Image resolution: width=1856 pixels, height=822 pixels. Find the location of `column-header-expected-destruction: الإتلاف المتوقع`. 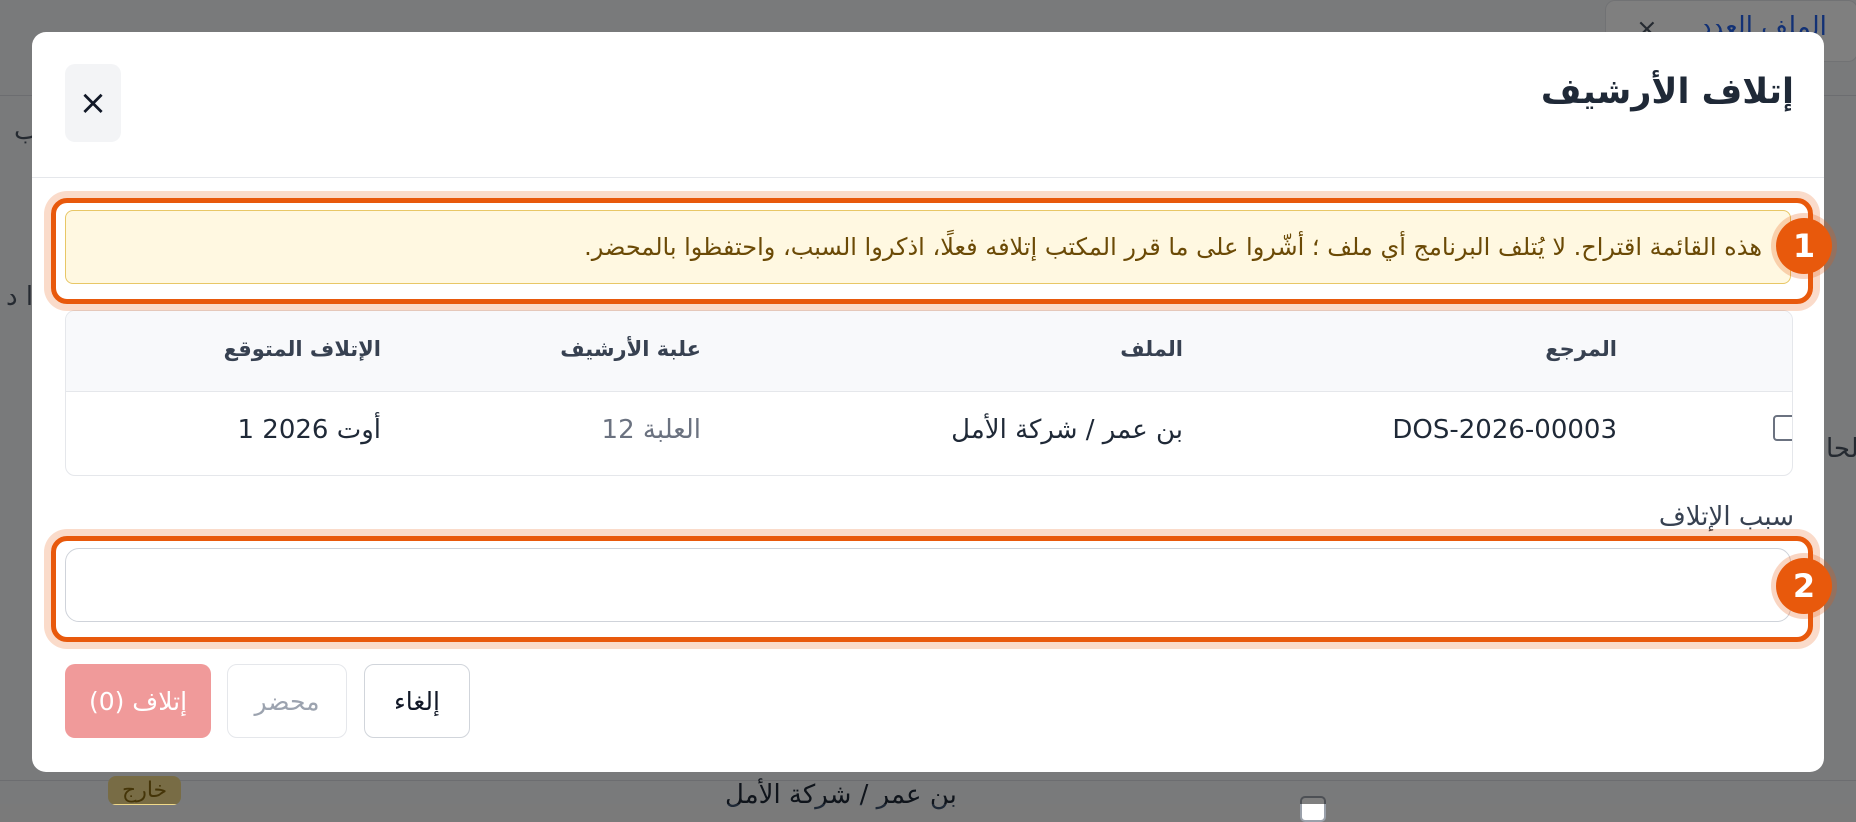

column-header-expected-destruction: الإتلاف المتوقع is located at coordinates (302, 349).